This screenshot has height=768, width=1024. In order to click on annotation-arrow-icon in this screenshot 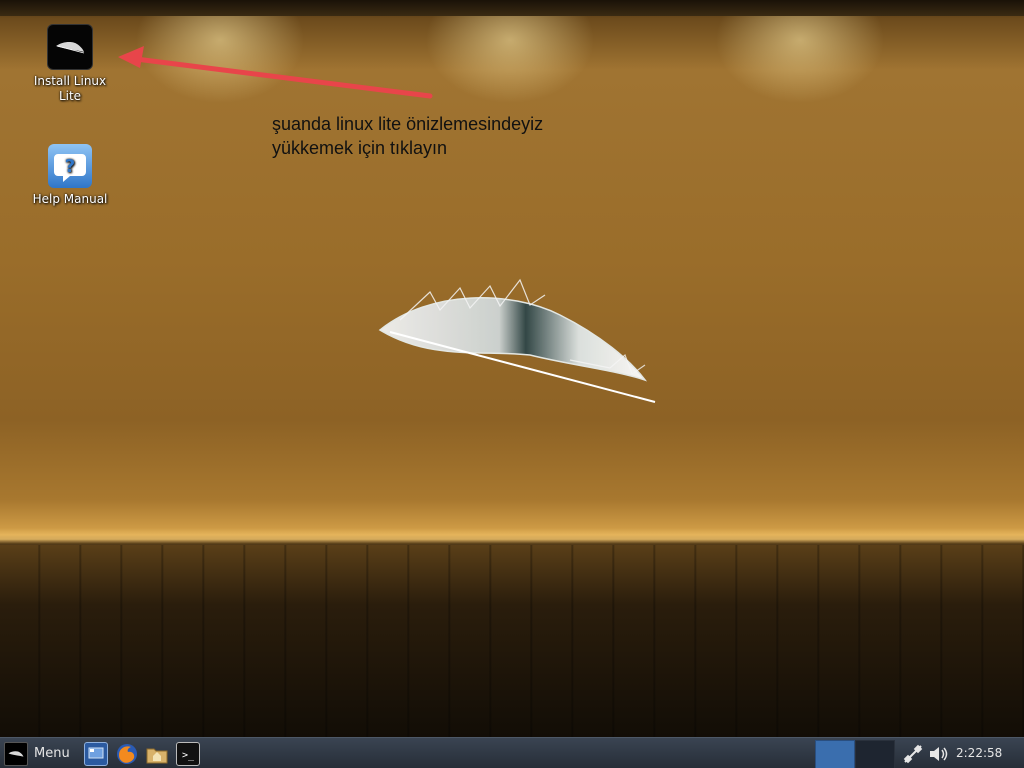, I will do `click(275, 72)`.